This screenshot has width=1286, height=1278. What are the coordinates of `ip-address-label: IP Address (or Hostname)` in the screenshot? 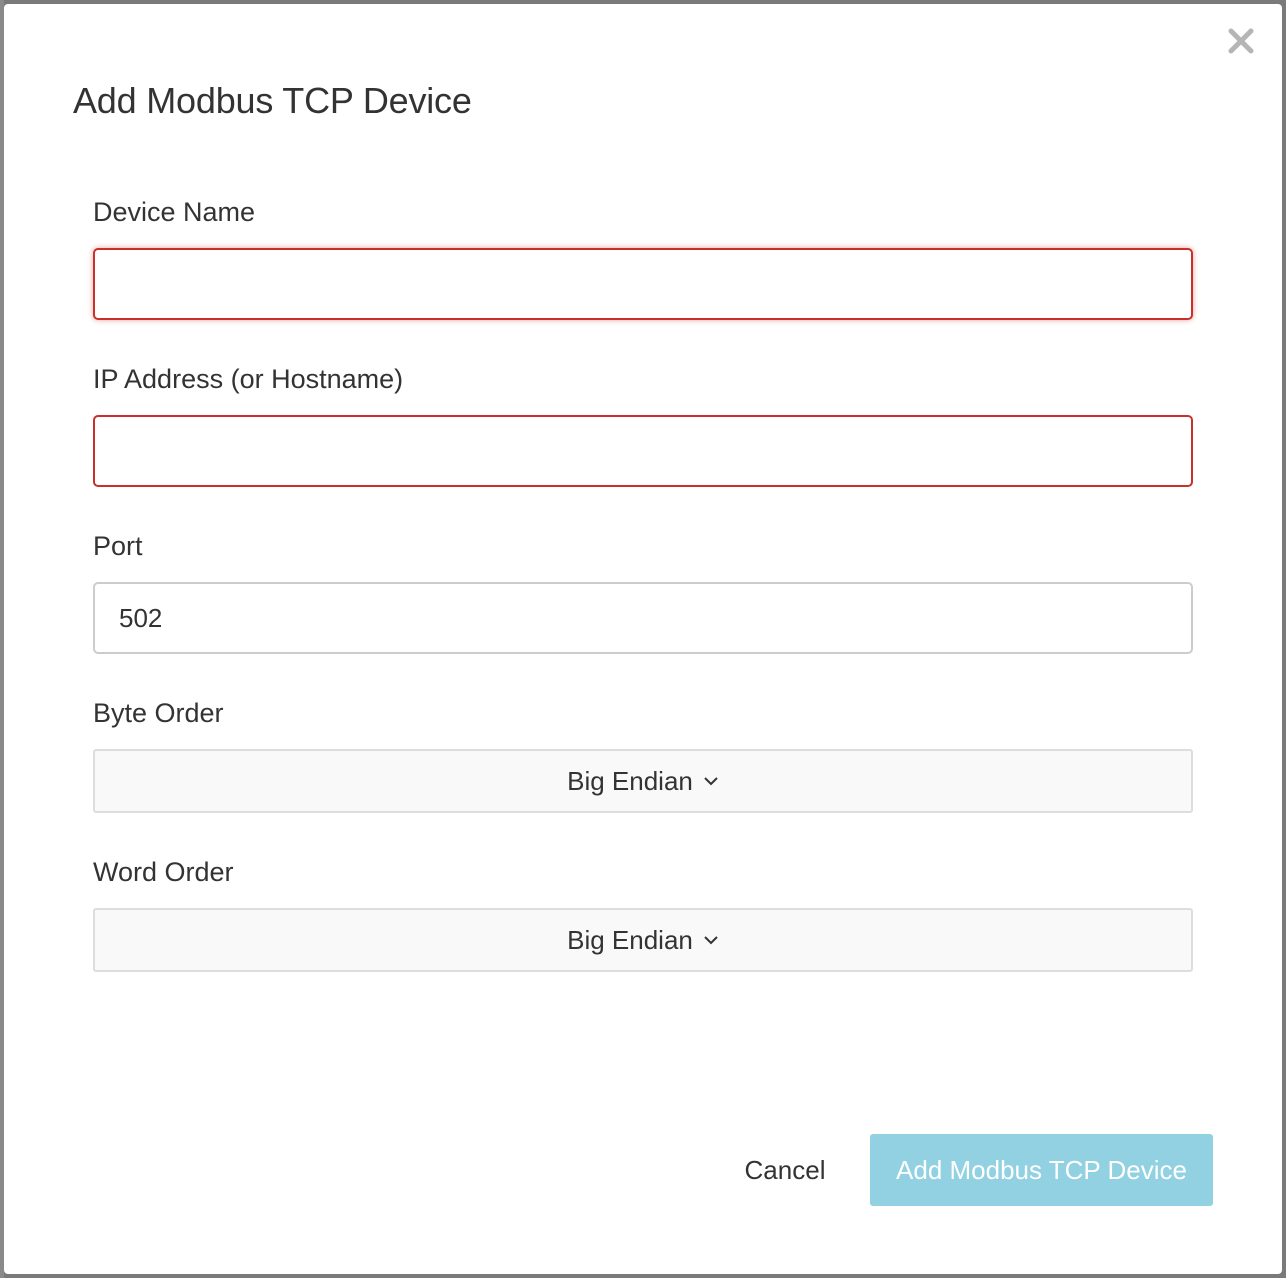 It's located at (248, 379).